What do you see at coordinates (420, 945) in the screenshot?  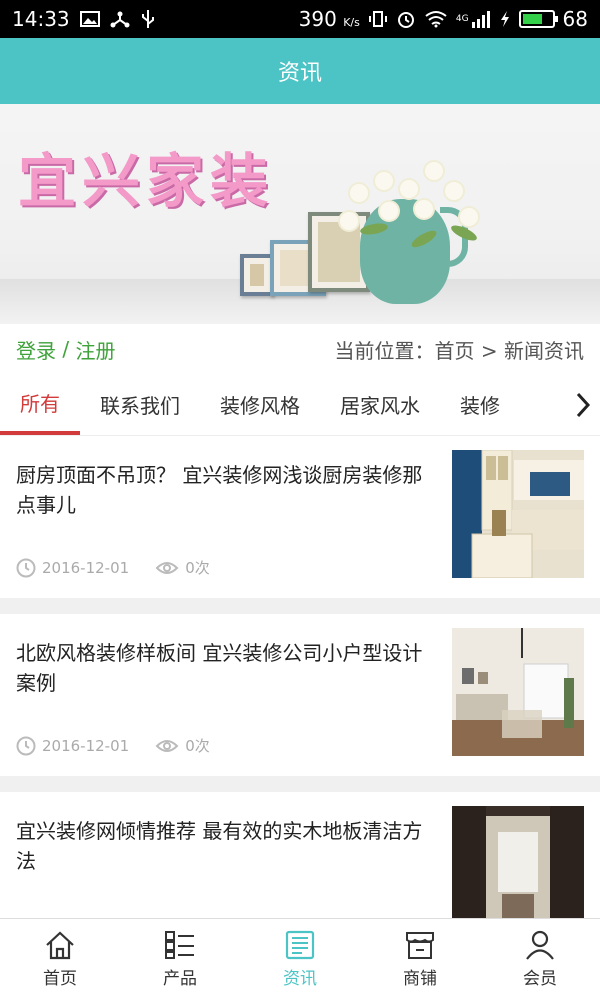 I see `shop-icon` at bounding box center [420, 945].